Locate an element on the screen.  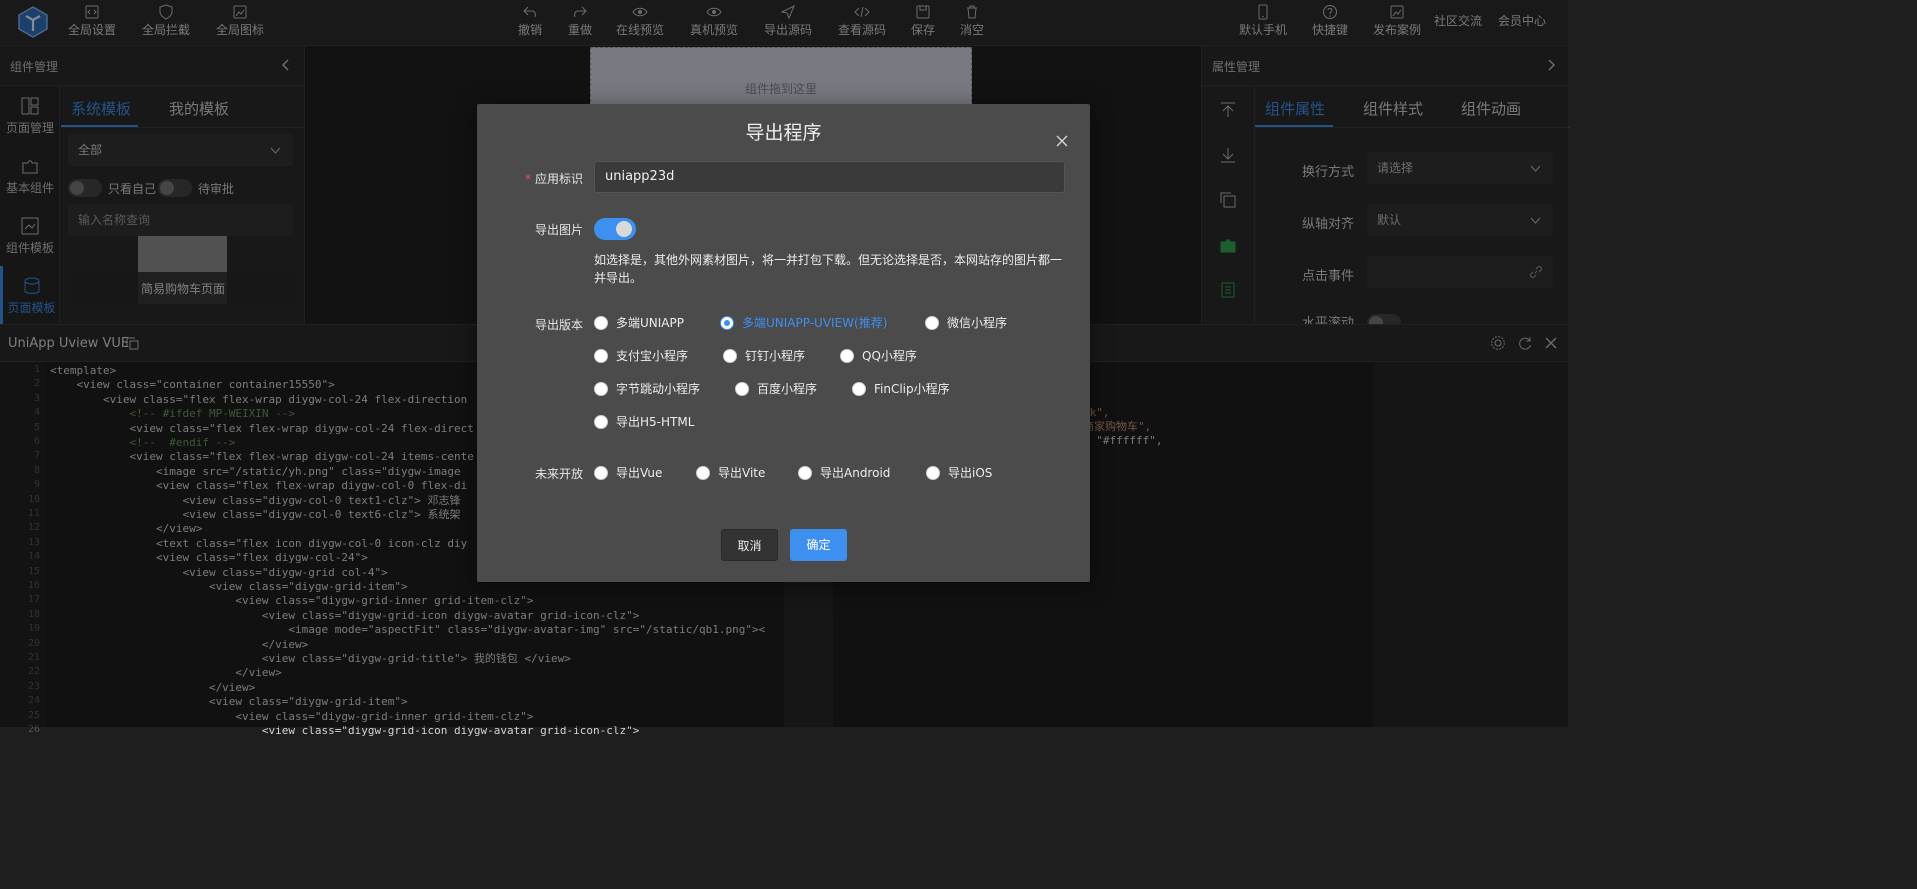
version-radio-dingtalk: 钉钉小程序 is located at coordinates (764, 355).